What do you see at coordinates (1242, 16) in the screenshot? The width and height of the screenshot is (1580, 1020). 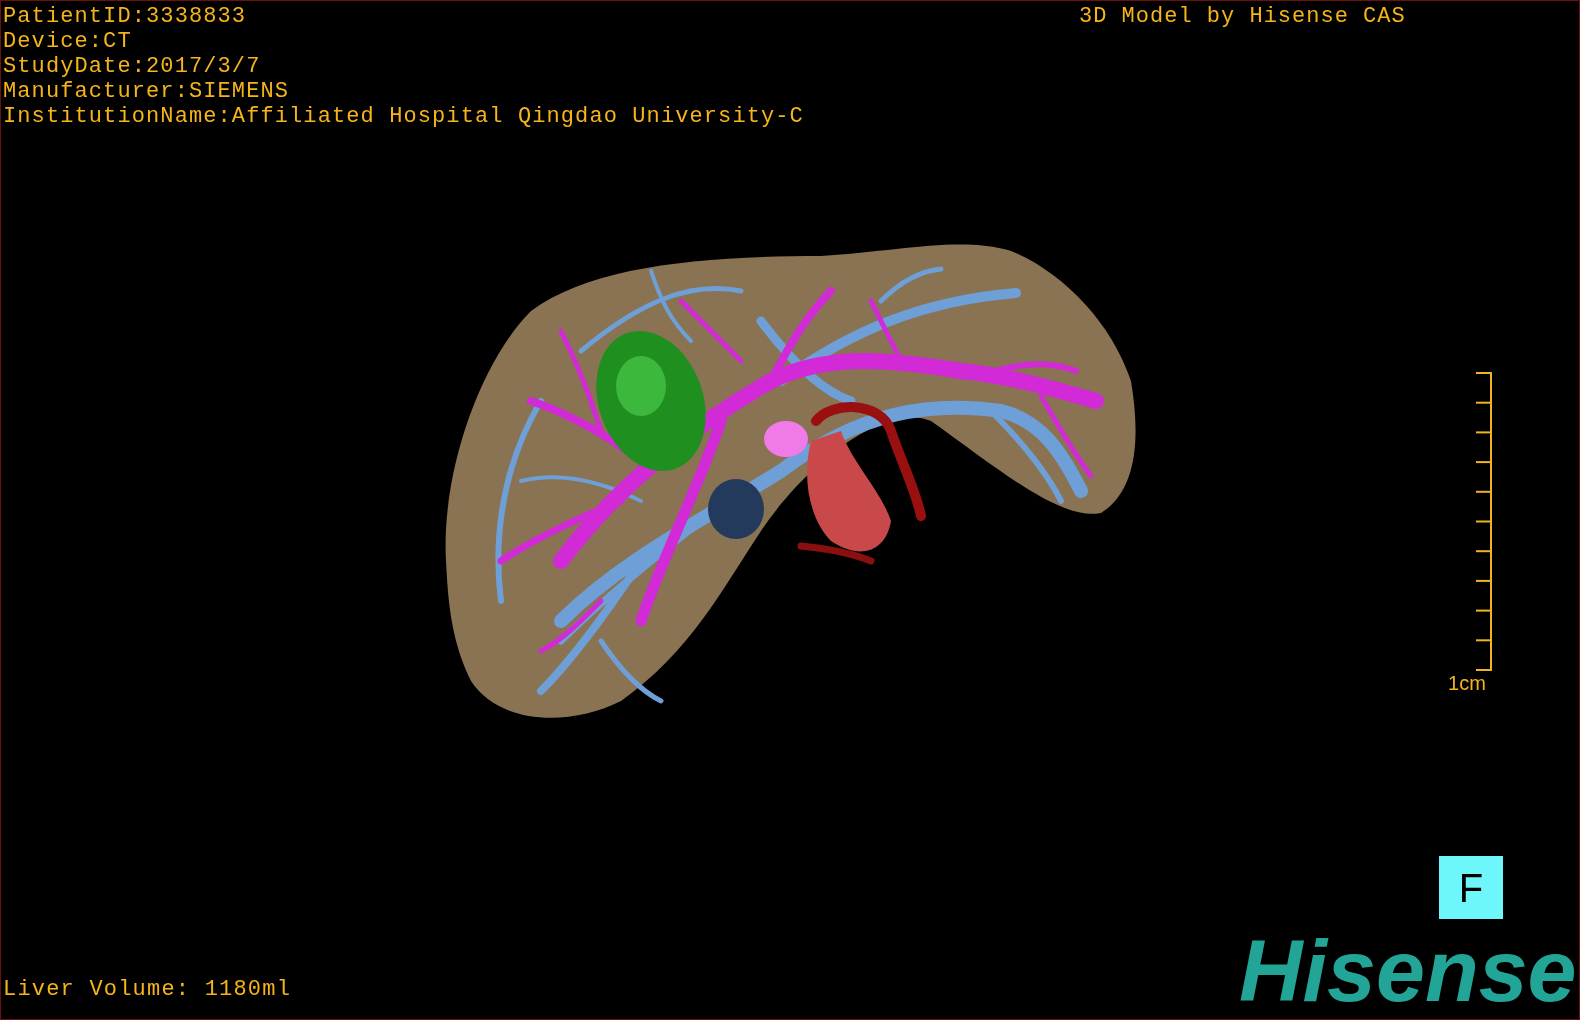 I see `model-caption: 3D Model by Hisense CAS` at bounding box center [1242, 16].